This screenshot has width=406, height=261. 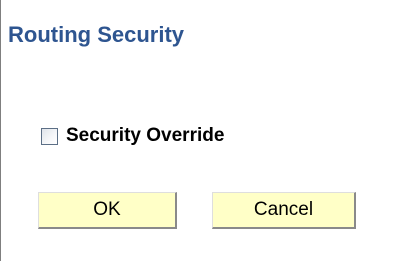 What do you see at coordinates (284, 210) in the screenshot?
I see `cancel-button: Cancel` at bounding box center [284, 210].